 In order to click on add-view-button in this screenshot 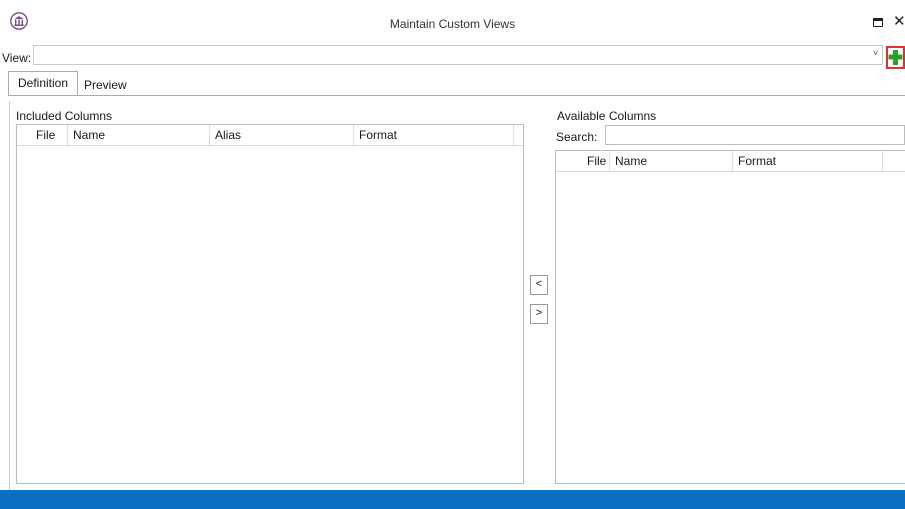, I will do `click(895, 57)`.